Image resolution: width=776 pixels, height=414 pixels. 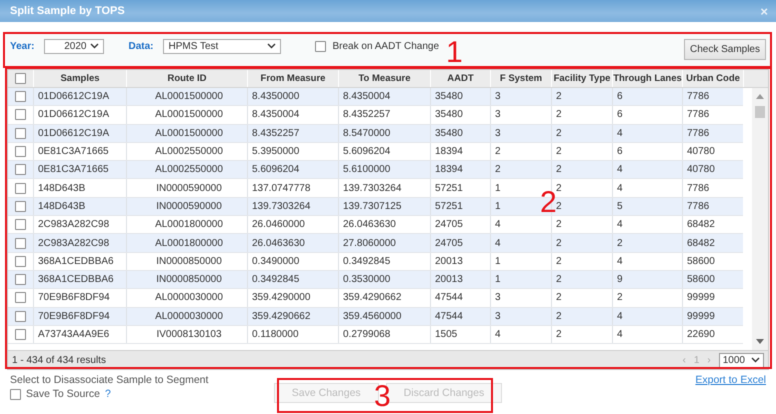 What do you see at coordinates (186, 97) in the screenshot?
I see `table-cell: AL0001500000` at bounding box center [186, 97].